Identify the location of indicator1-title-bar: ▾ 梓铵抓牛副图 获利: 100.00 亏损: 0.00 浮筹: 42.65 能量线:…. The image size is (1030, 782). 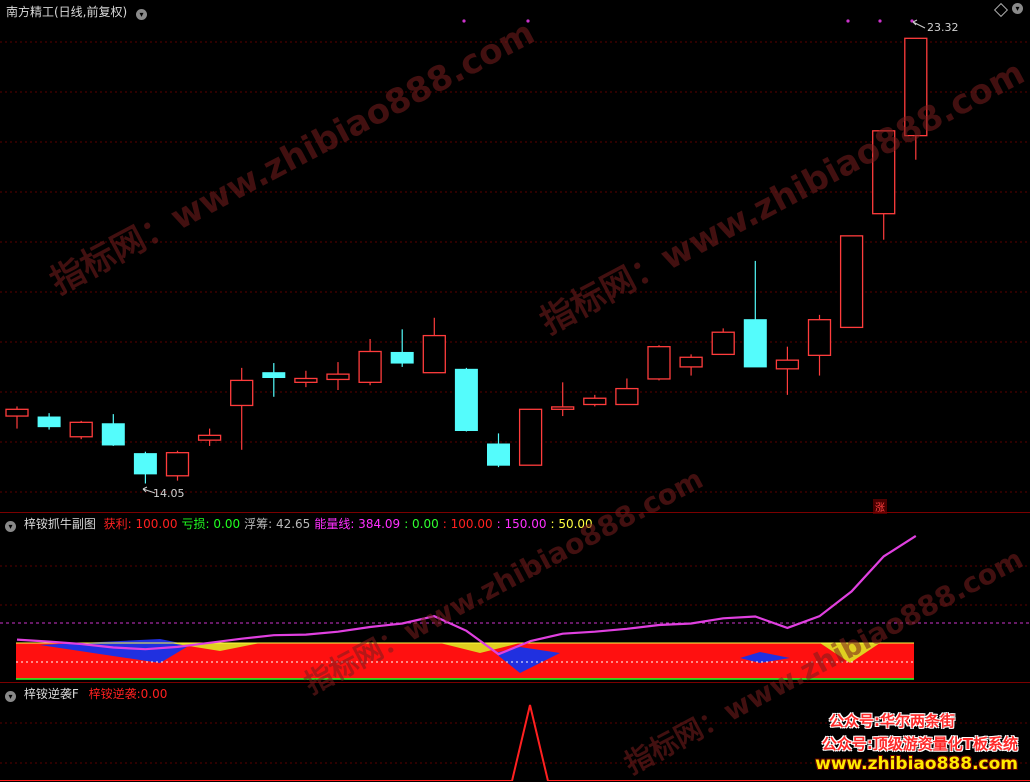
(298, 524).